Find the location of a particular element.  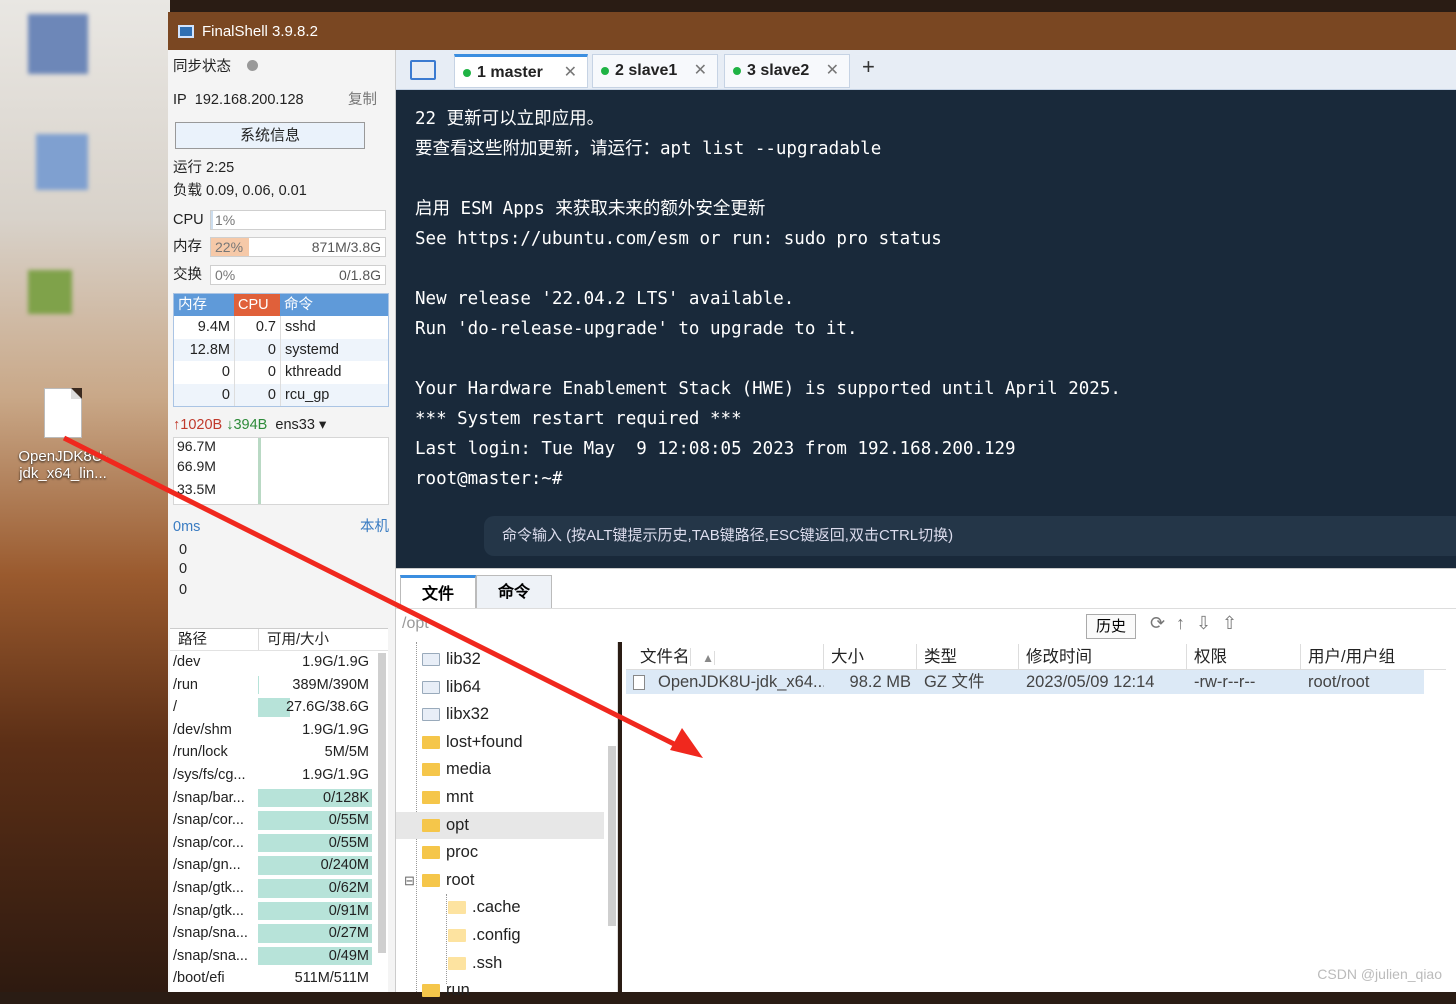

tree-item-lostfound: lost+found is located at coordinates (472, 742).